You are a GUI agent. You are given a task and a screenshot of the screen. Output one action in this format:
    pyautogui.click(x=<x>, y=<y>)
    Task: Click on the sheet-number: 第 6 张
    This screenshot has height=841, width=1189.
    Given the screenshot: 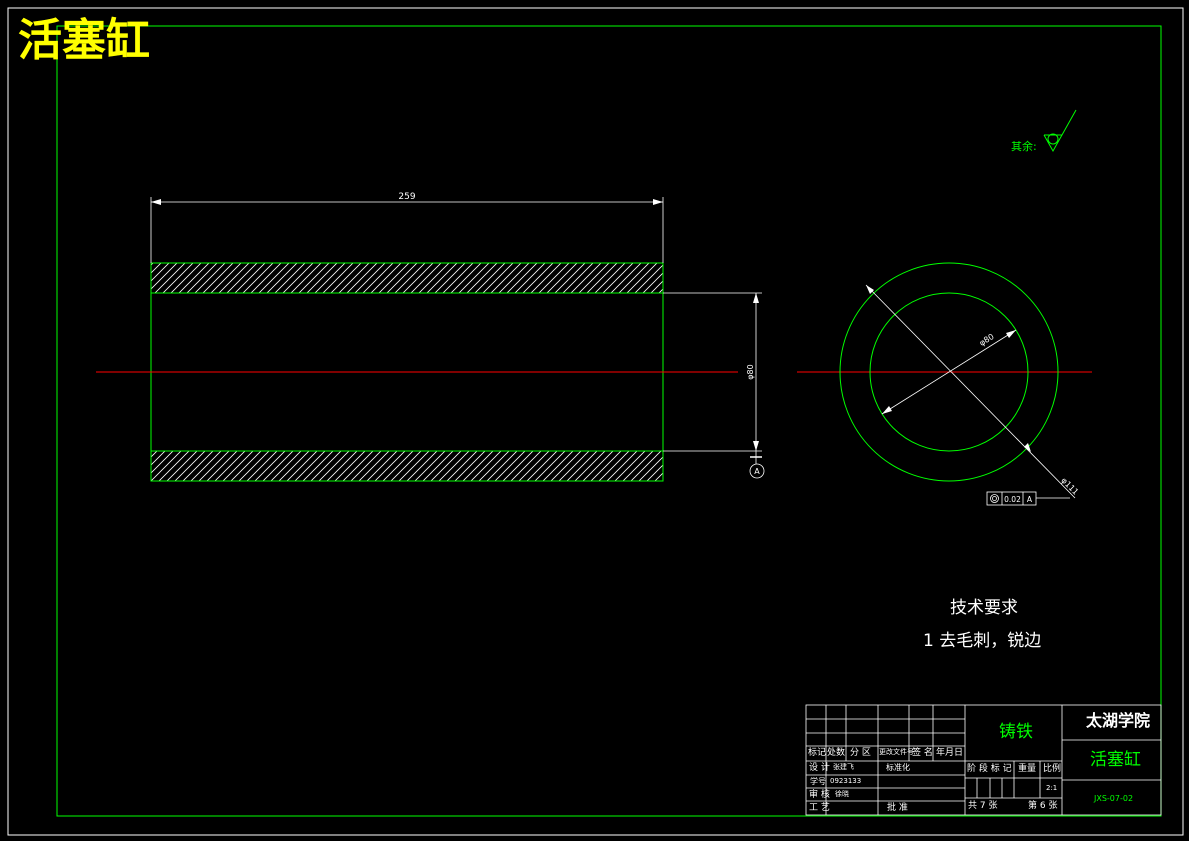 What is the action you would take?
    pyautogui.click(x=1043, y=806)
    